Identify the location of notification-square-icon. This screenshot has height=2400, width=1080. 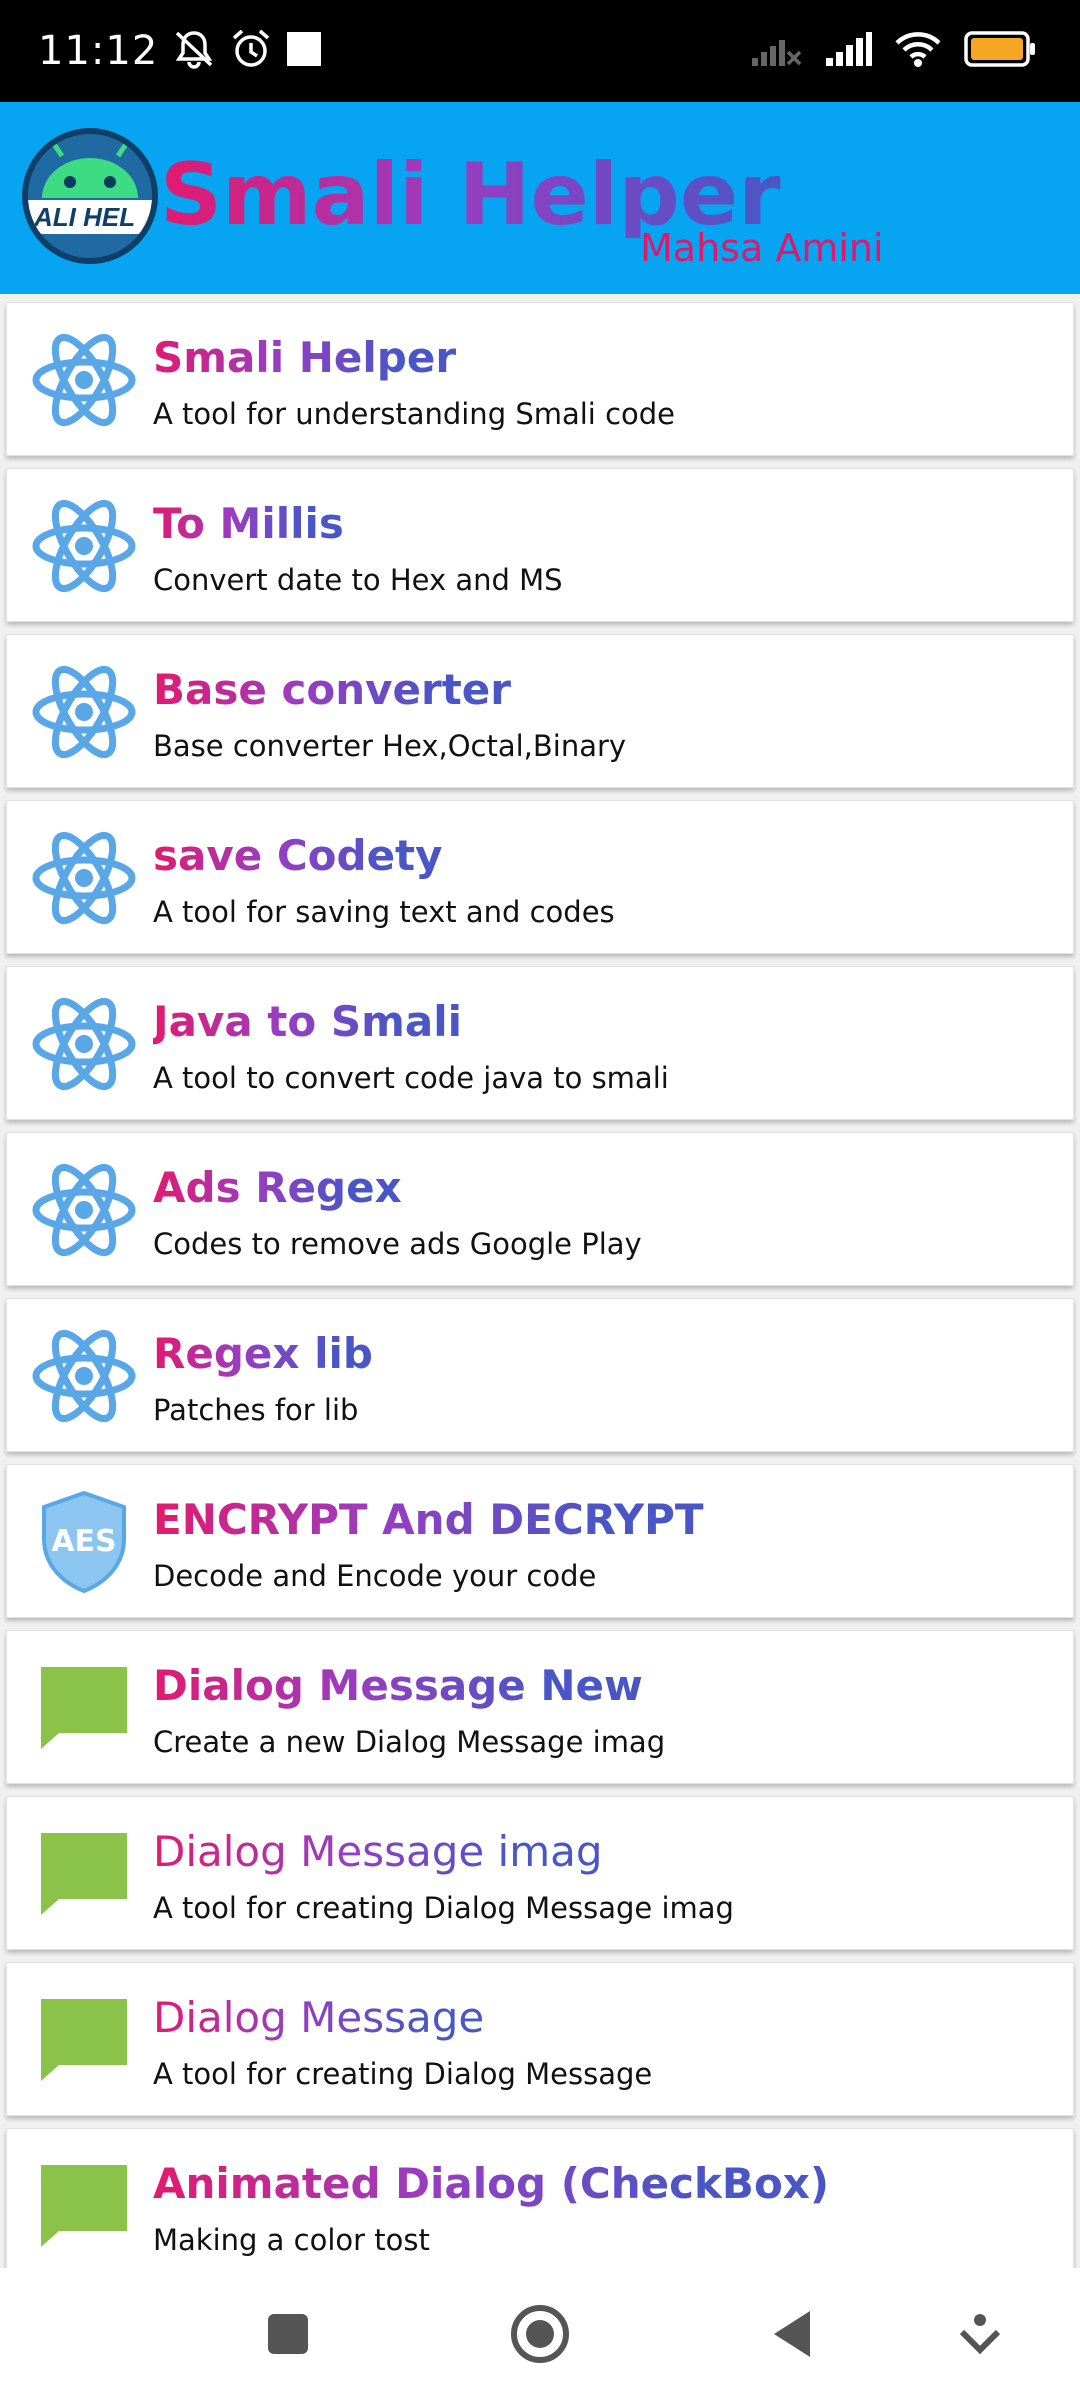
(304, 51).